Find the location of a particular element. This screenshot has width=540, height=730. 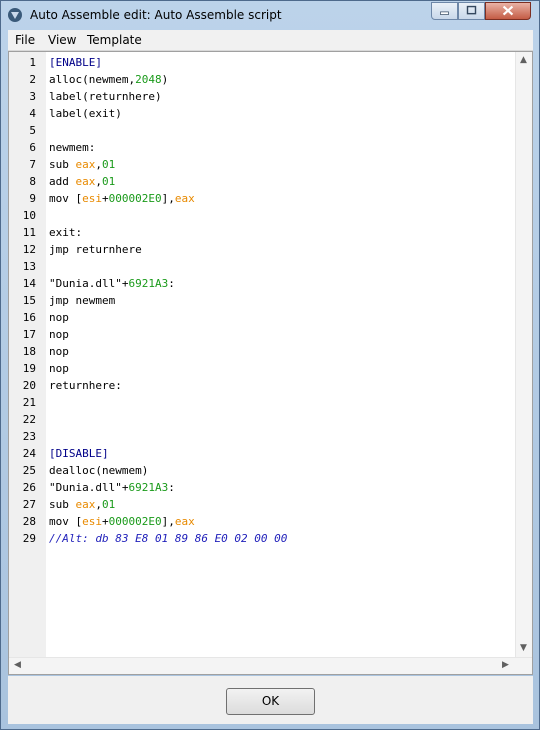

line-number: 24 is located at coordinates (29, 453).